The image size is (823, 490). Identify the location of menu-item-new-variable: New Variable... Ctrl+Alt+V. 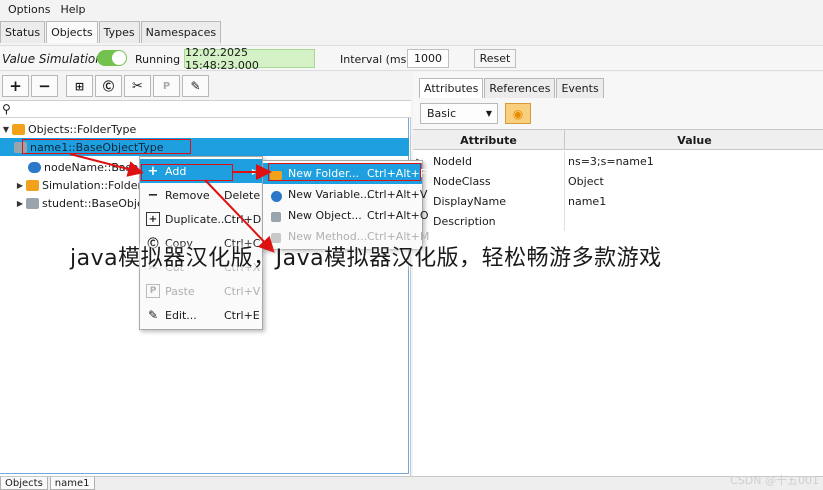
(345, 194).